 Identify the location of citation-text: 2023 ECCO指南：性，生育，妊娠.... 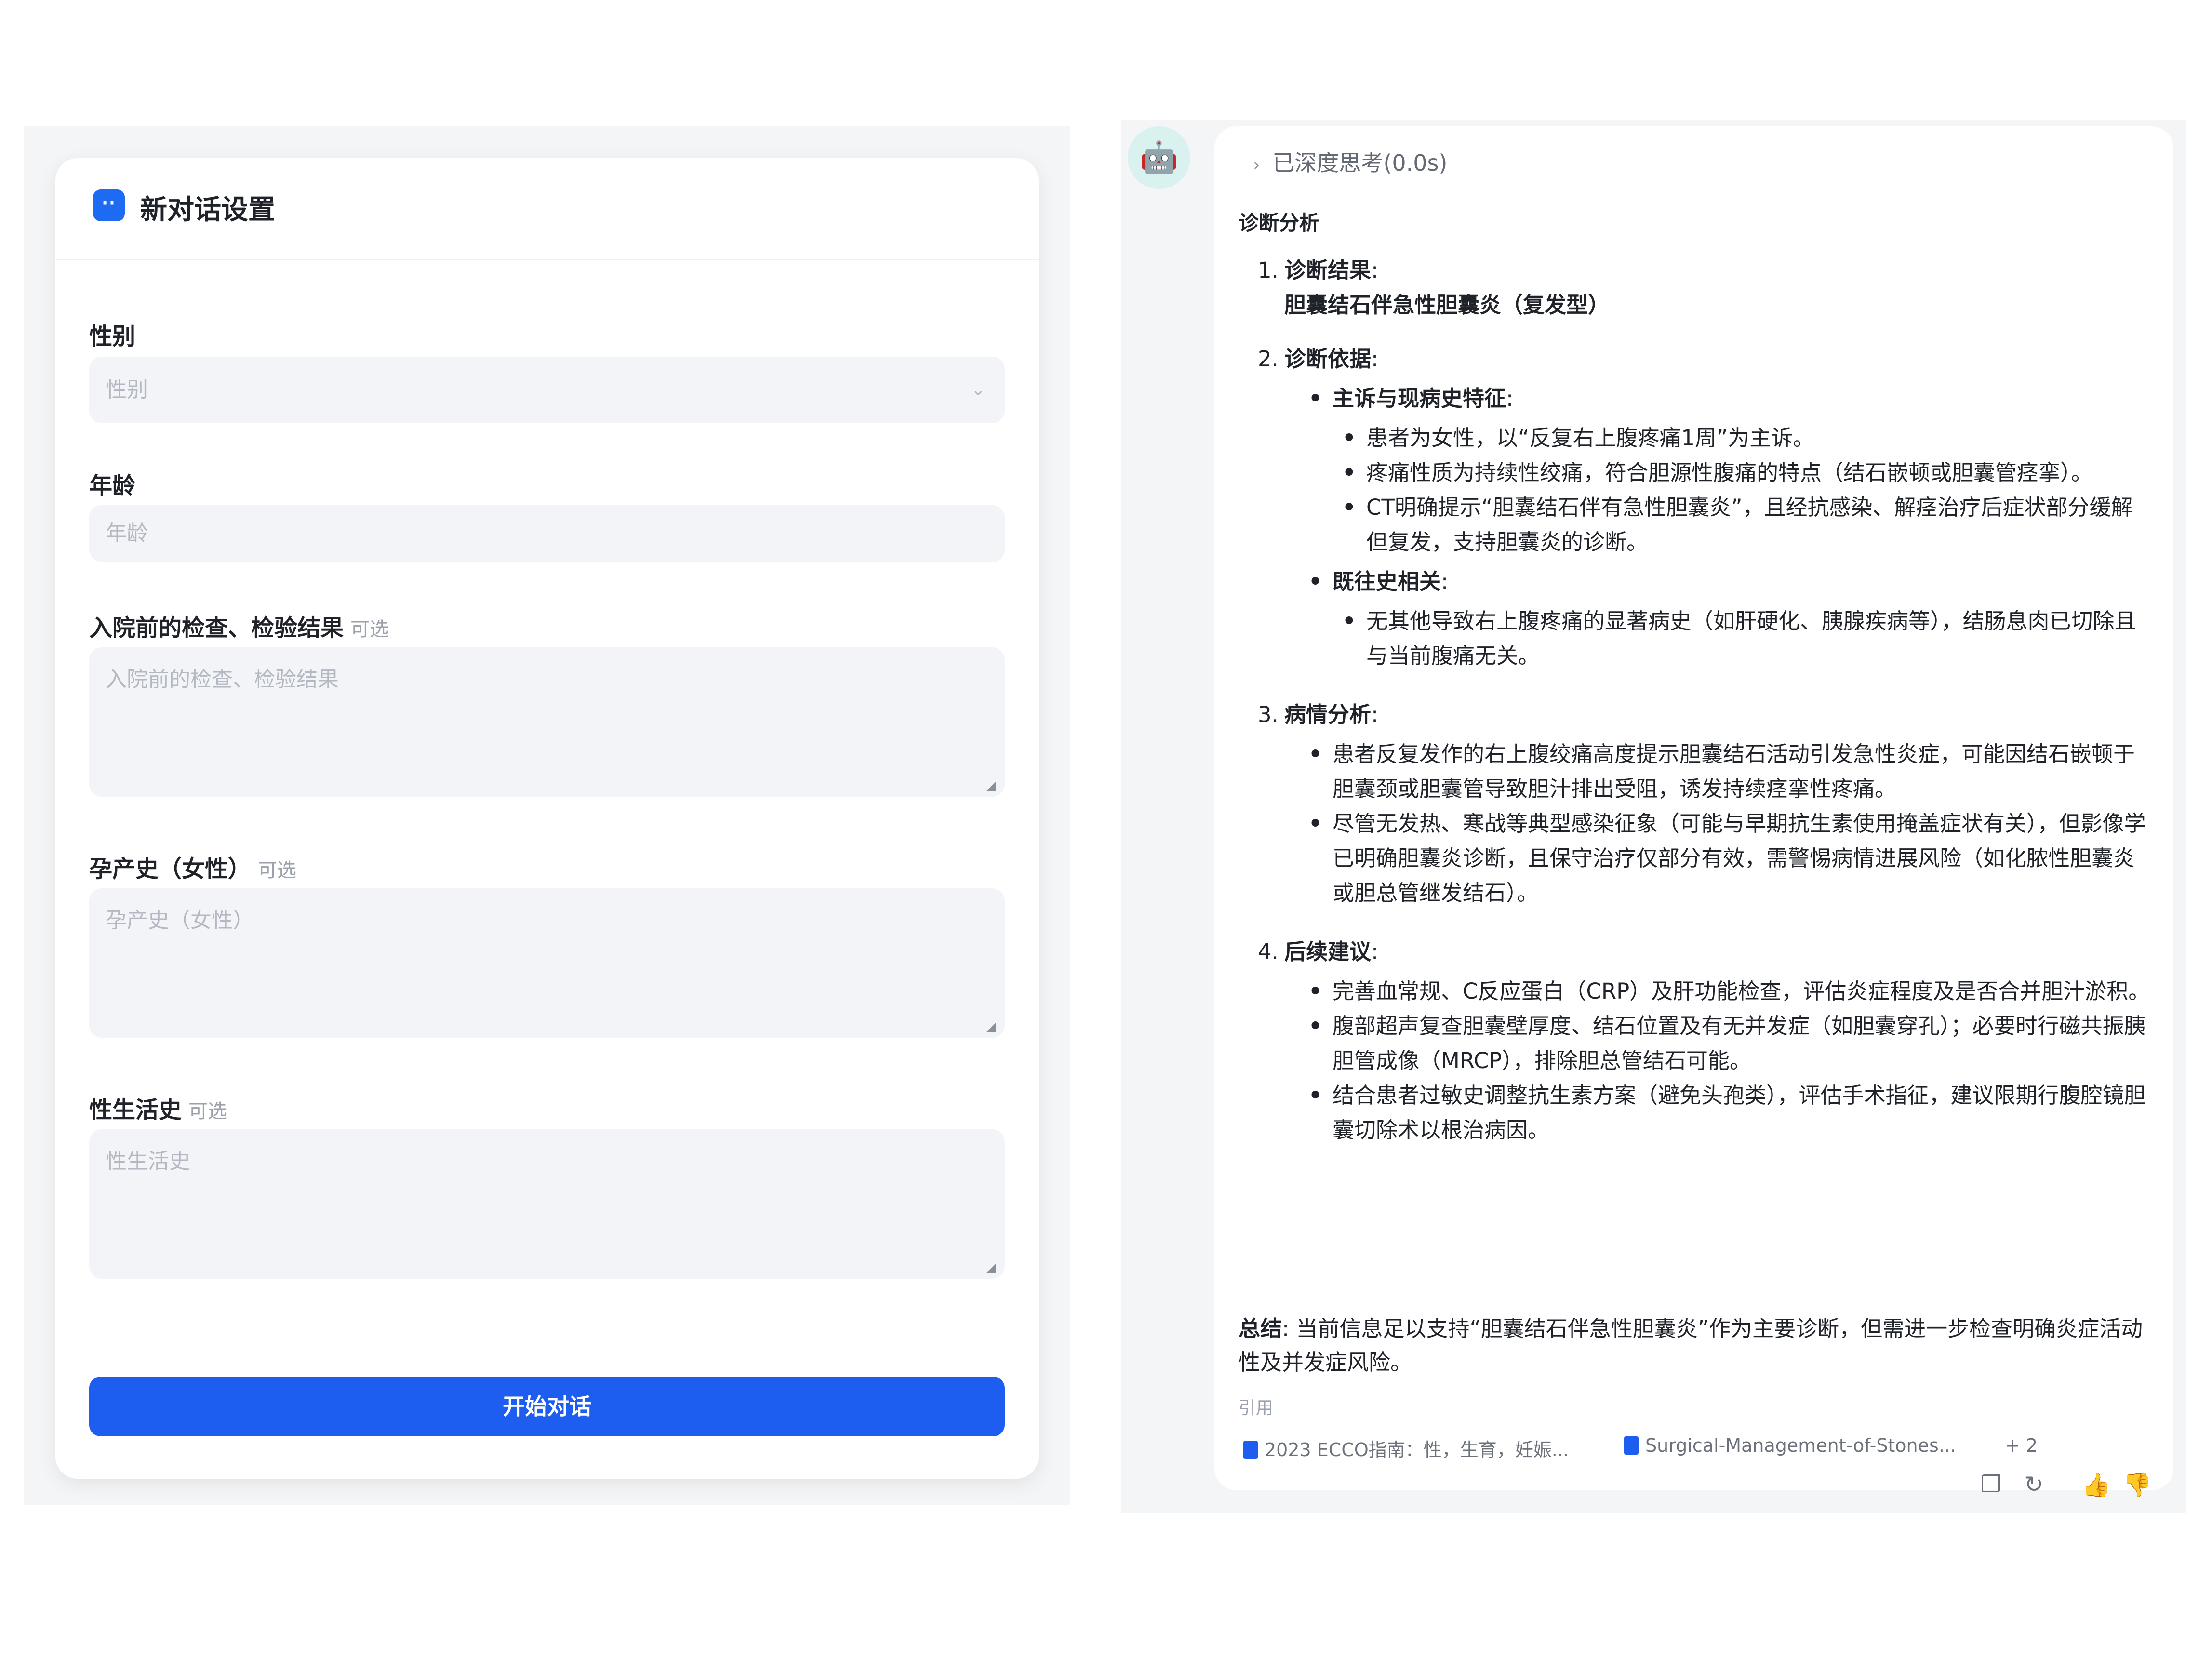
(1417, 1449).